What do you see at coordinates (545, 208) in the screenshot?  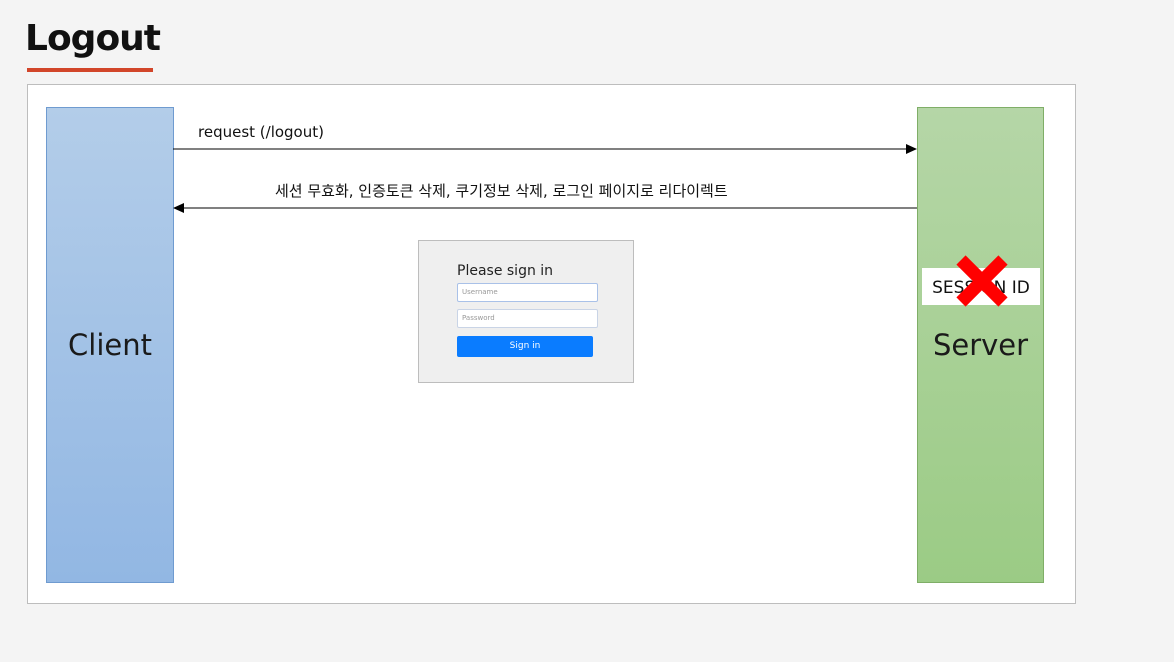 I see `response-arrow` at bounding box center [545, 208].